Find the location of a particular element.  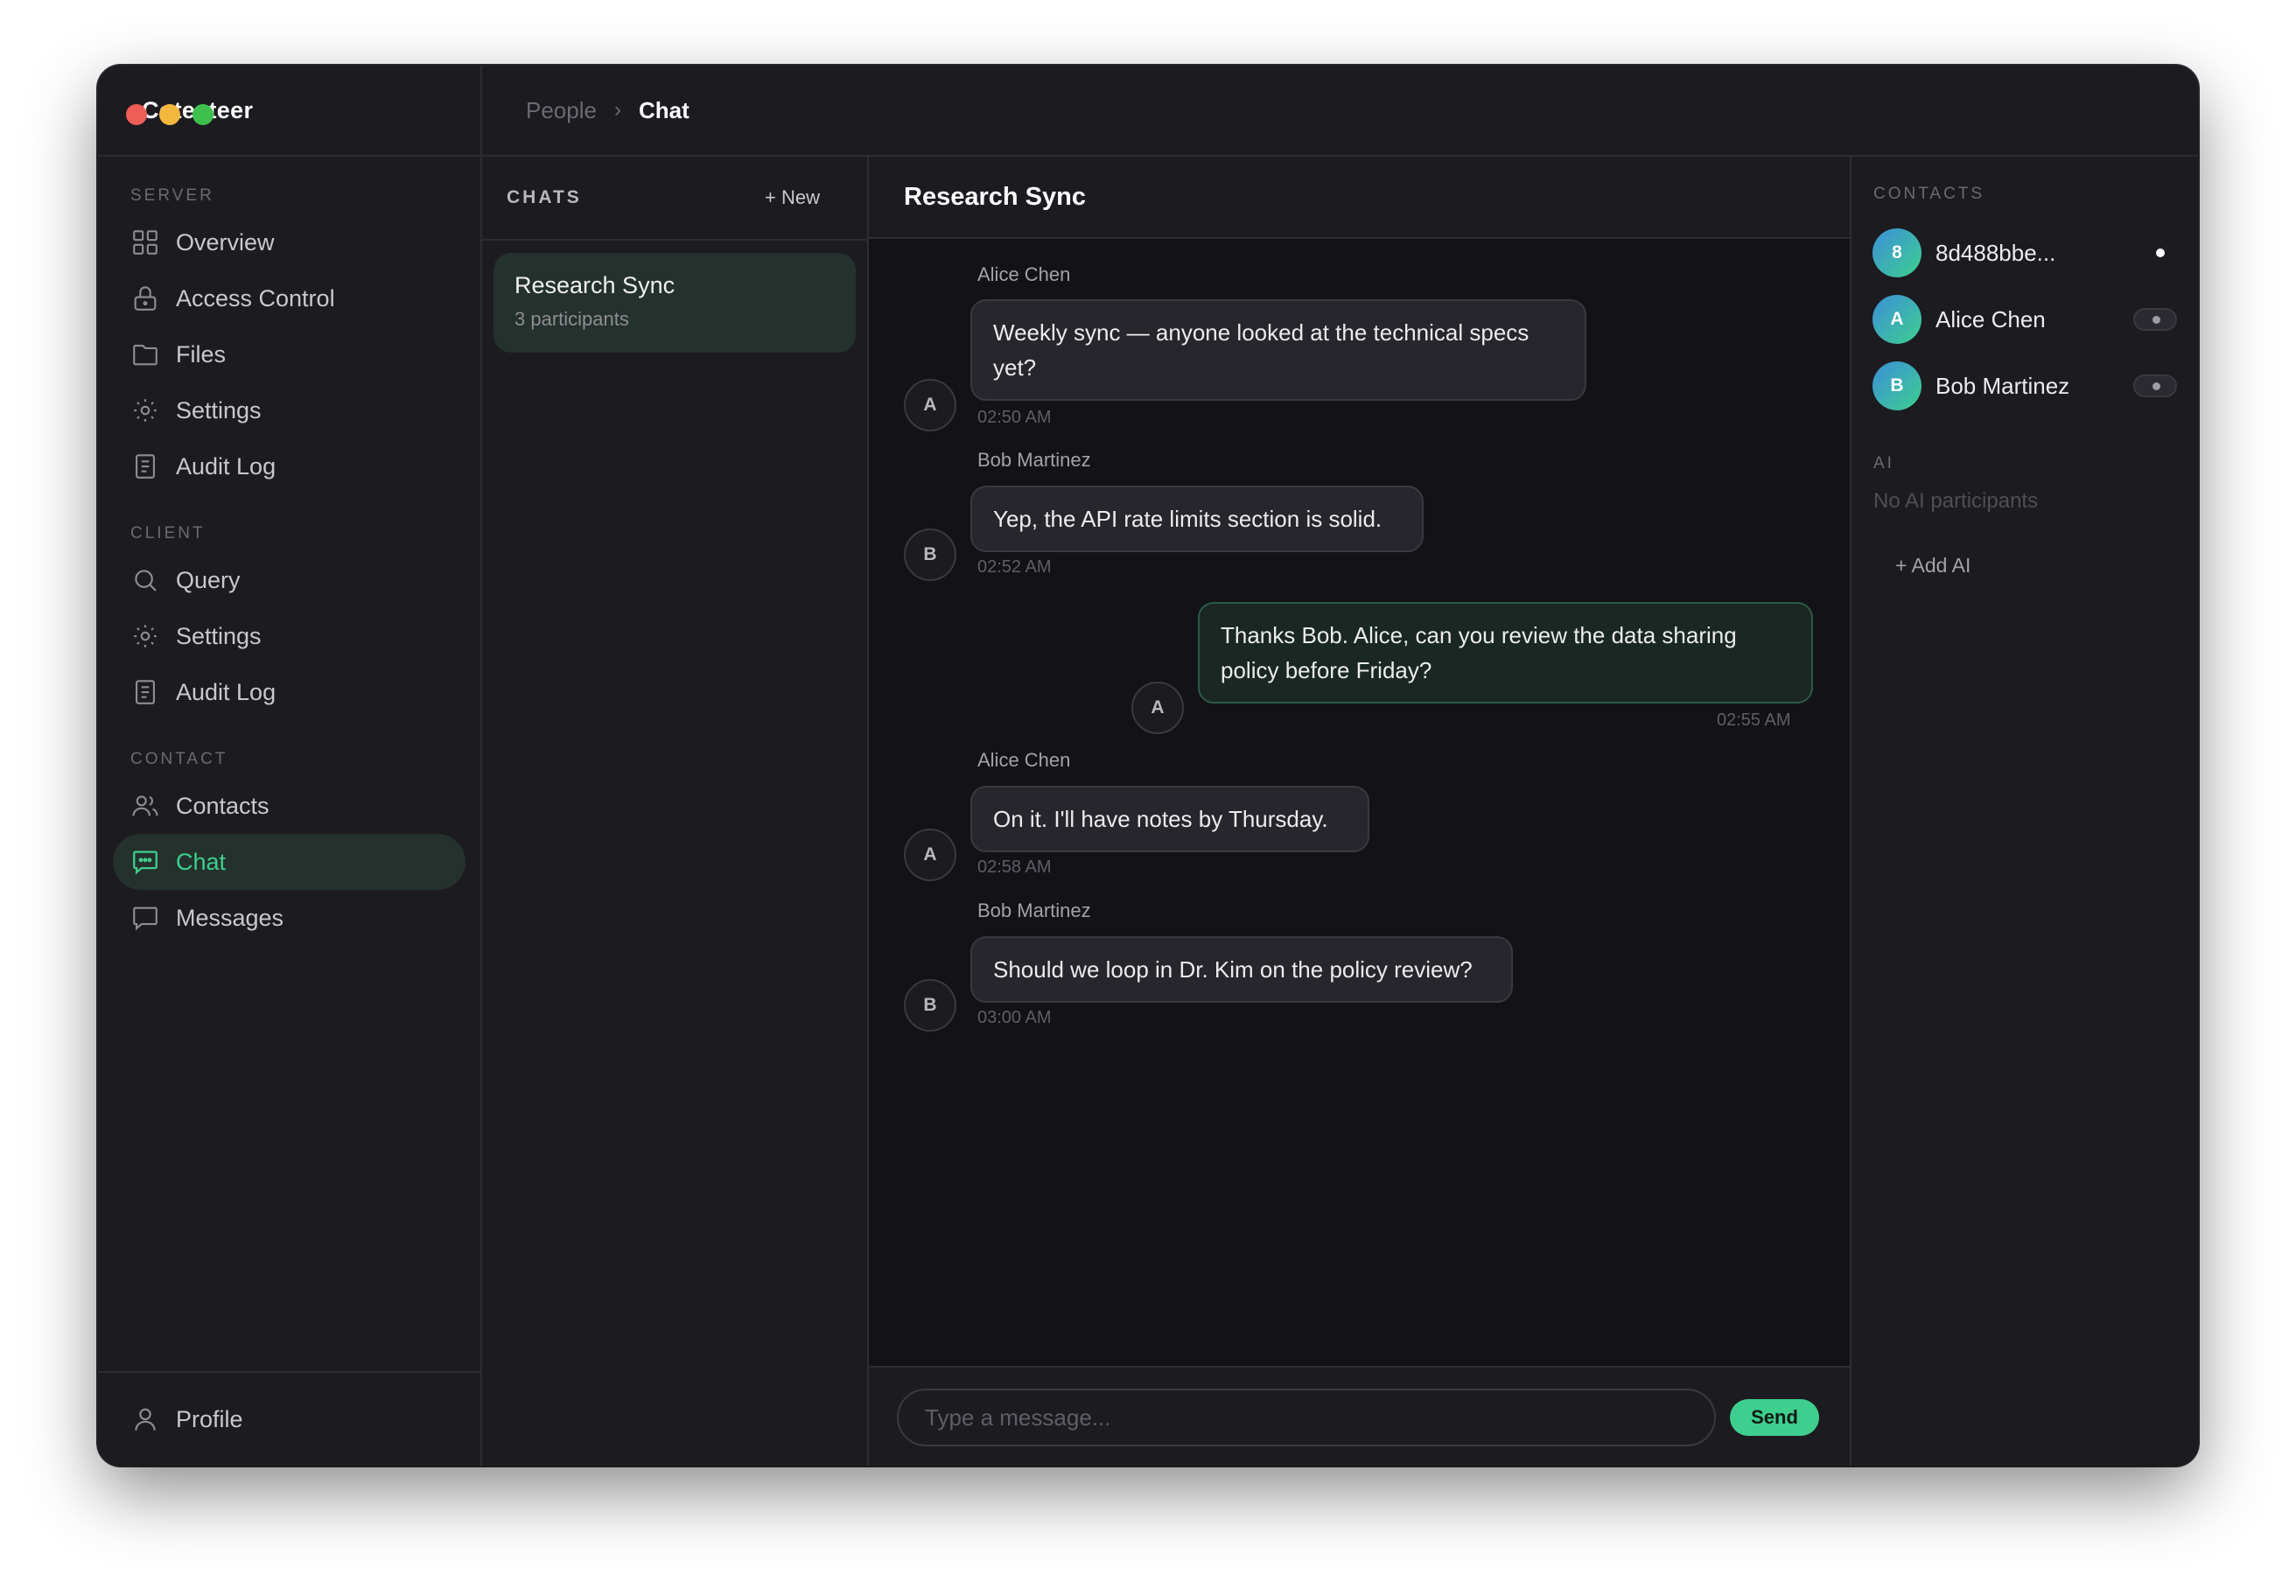

message-time: 03:00 AM is located at coordinates (1014, 1017).